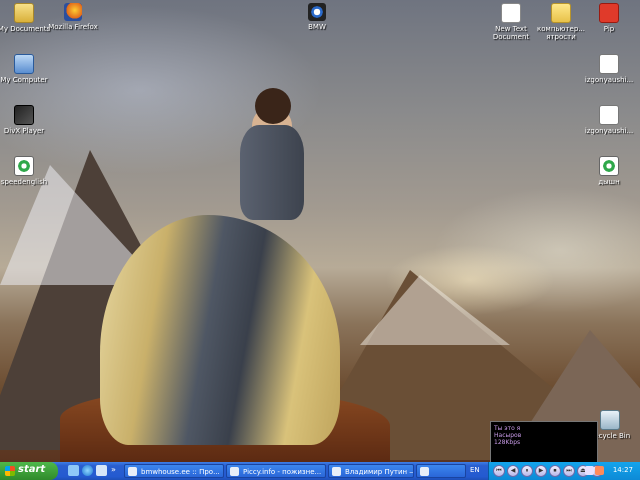 The image size is (640, 480). Describe the element at coordinates (441, 471) in the screenshot. I see `taskbar-button-window` at that location.